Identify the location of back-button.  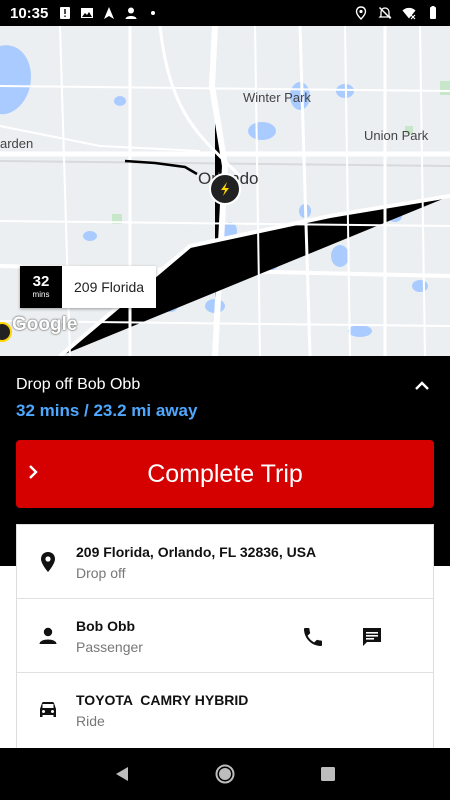
(122, 774).